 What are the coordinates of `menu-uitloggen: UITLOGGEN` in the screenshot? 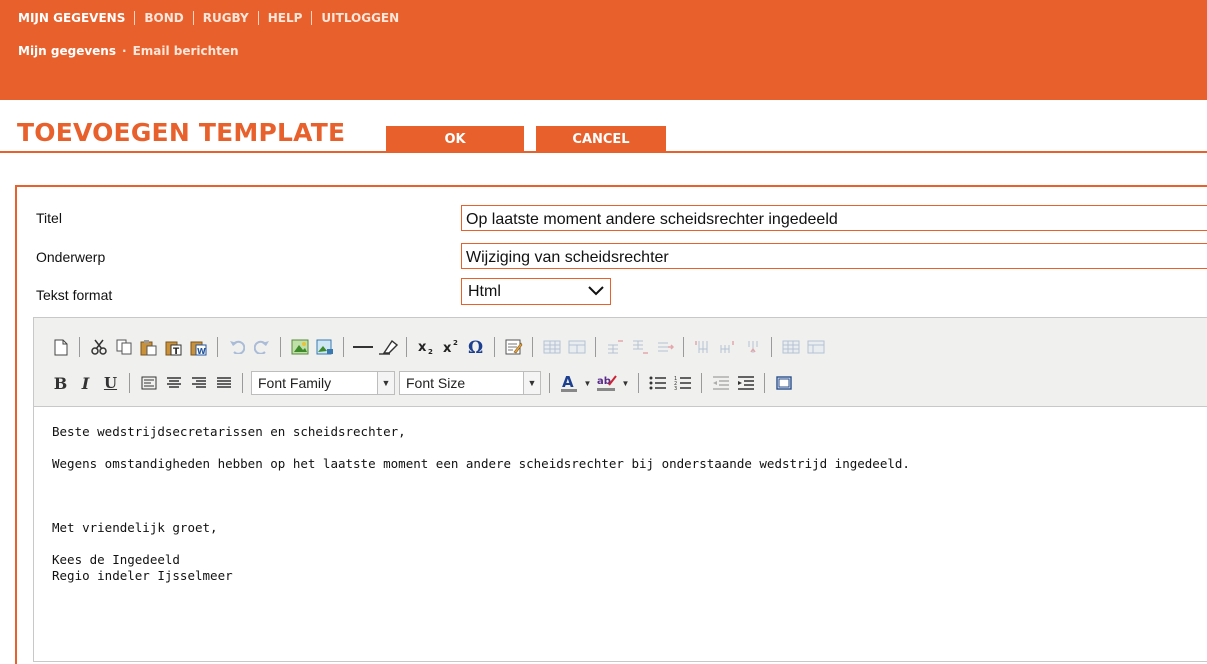 It's located at (360, 18).